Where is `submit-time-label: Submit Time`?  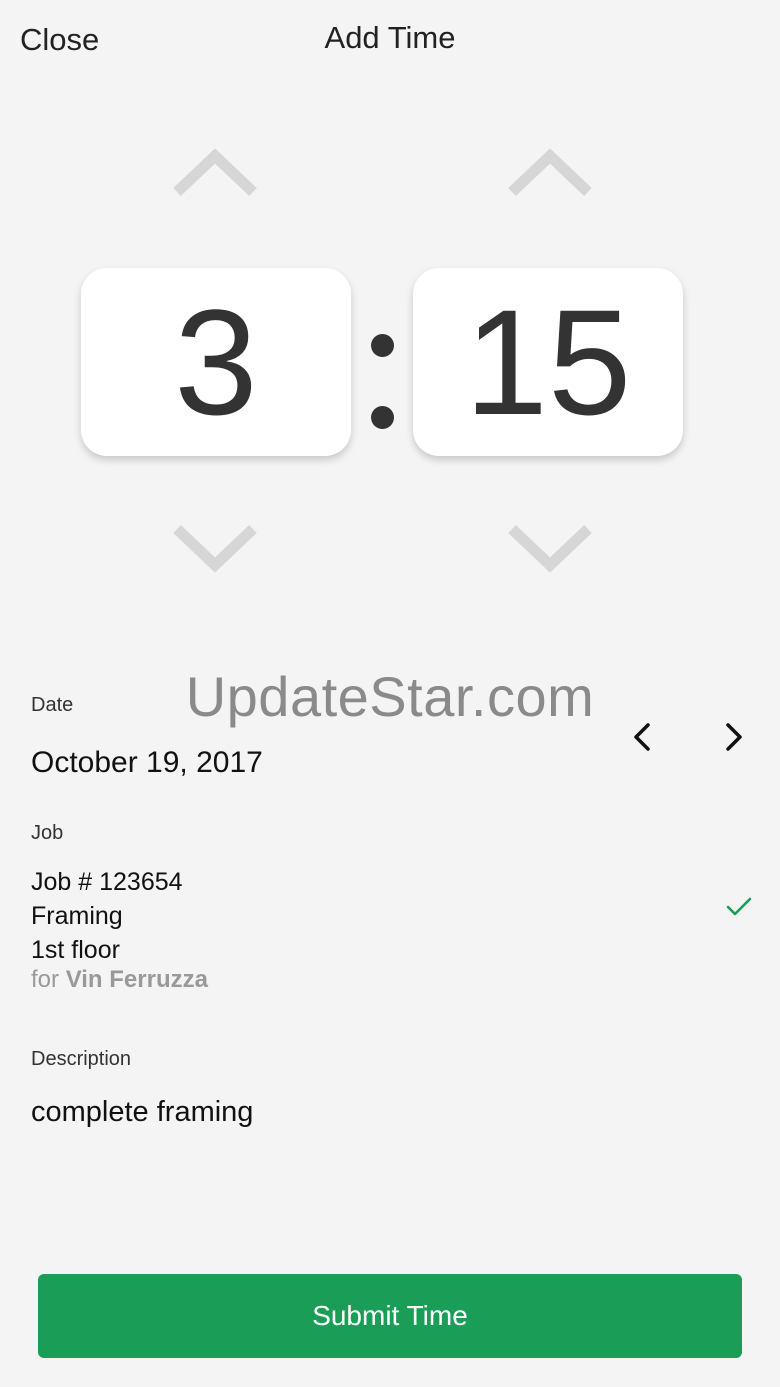 submit-time-label: Submit Time is located at coordinates (390, 1315).